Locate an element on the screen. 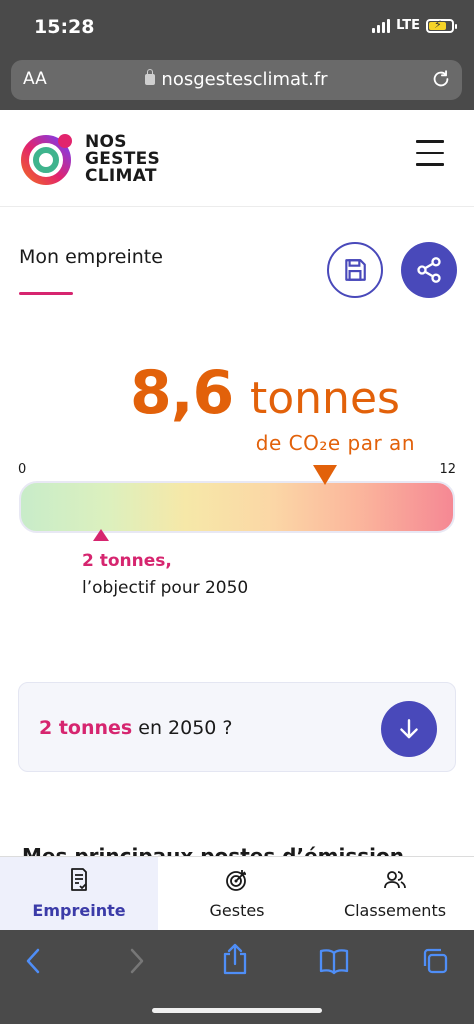 This screenshot has height=1024, width=474. lock-icon is located at coordinates (150, 77).